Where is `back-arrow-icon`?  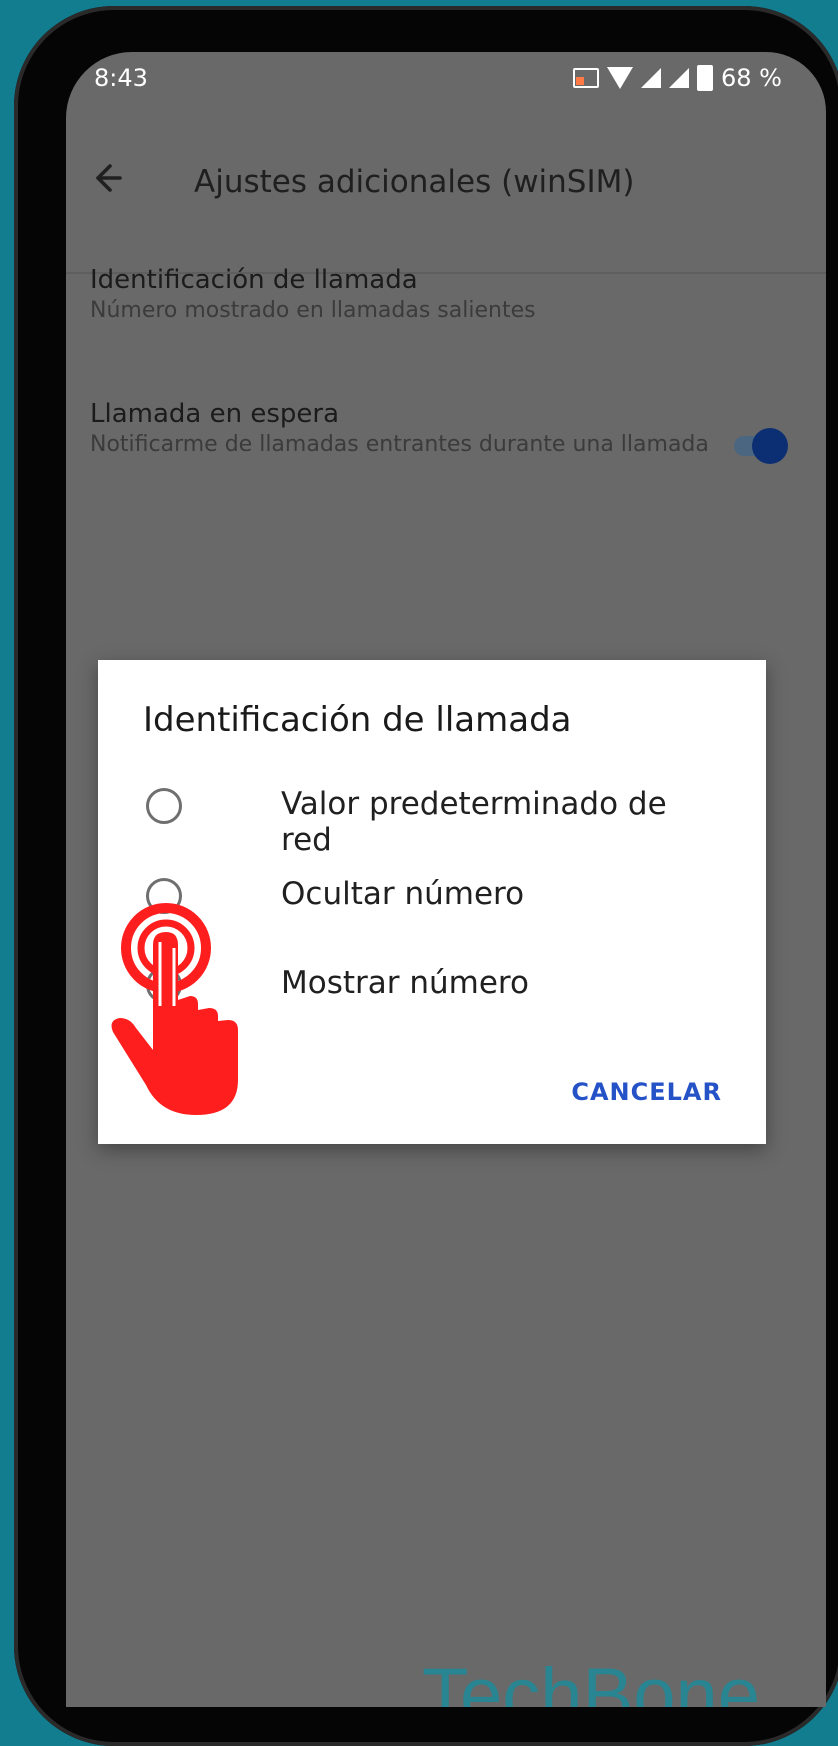
back-arrow-icon is located at coordinates (106, 178).